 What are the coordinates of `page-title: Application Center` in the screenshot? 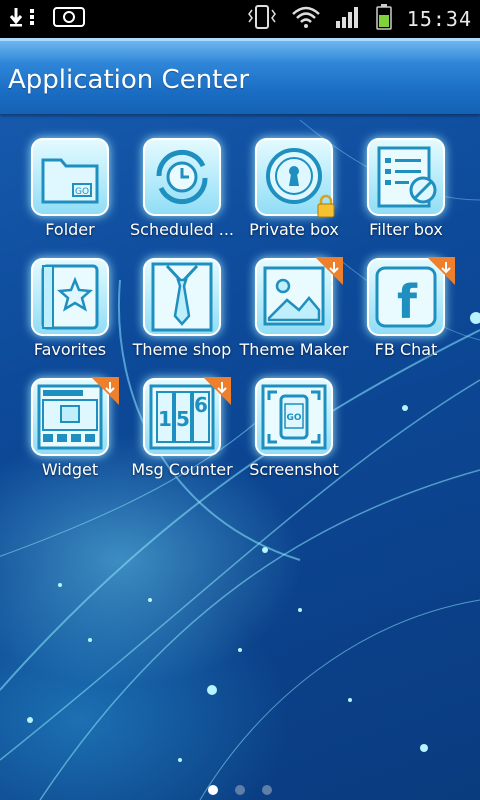 It's located at (129, 80).